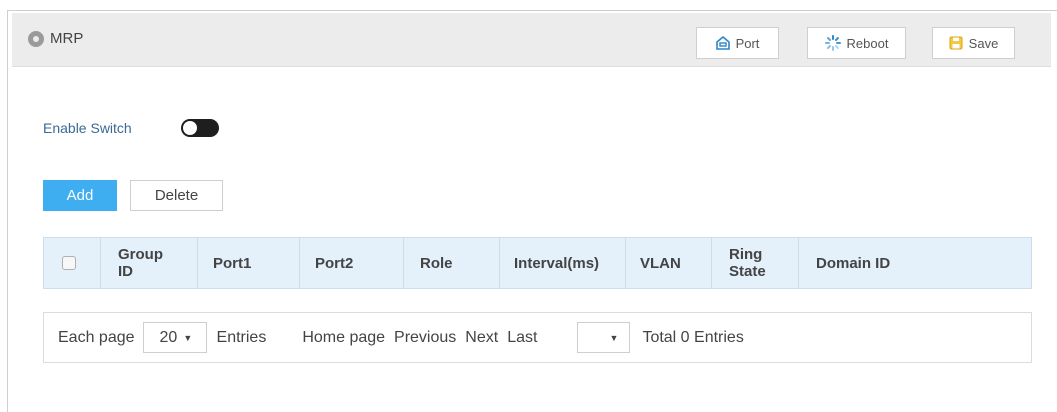 The height and width of the screenshot is (412, 1057). I want to click on column-header-line: Port2, so click(334, 263).